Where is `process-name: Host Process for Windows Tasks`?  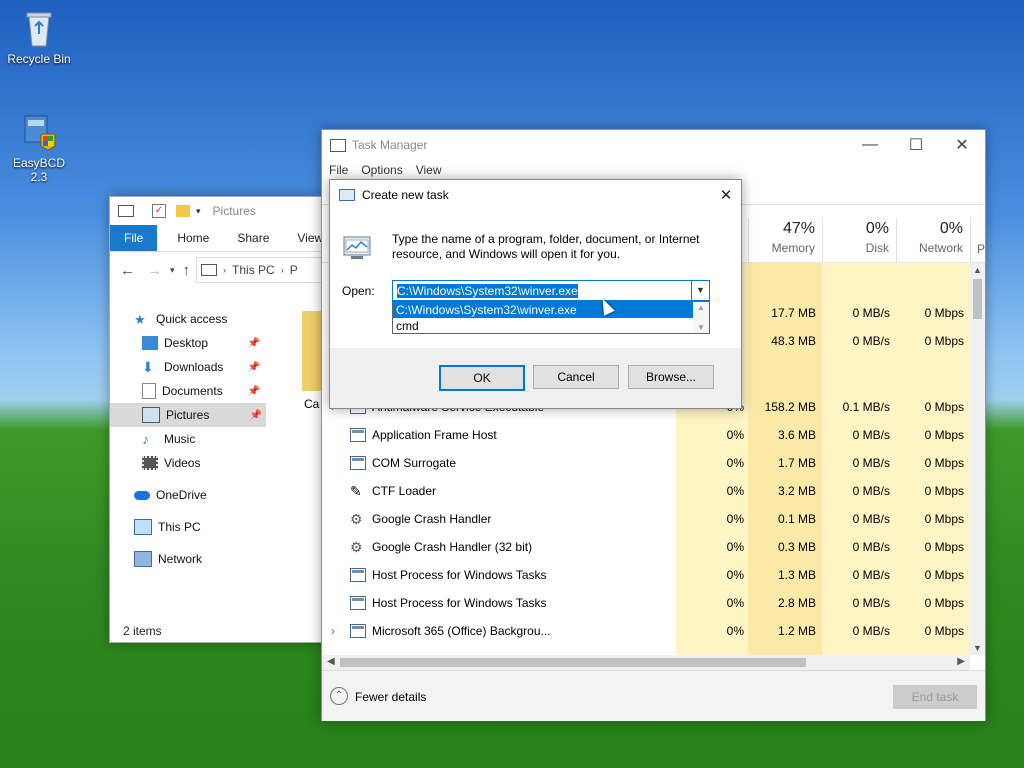
process-name: Host Process for Windows Tasks is located at coordinates (459, 603).